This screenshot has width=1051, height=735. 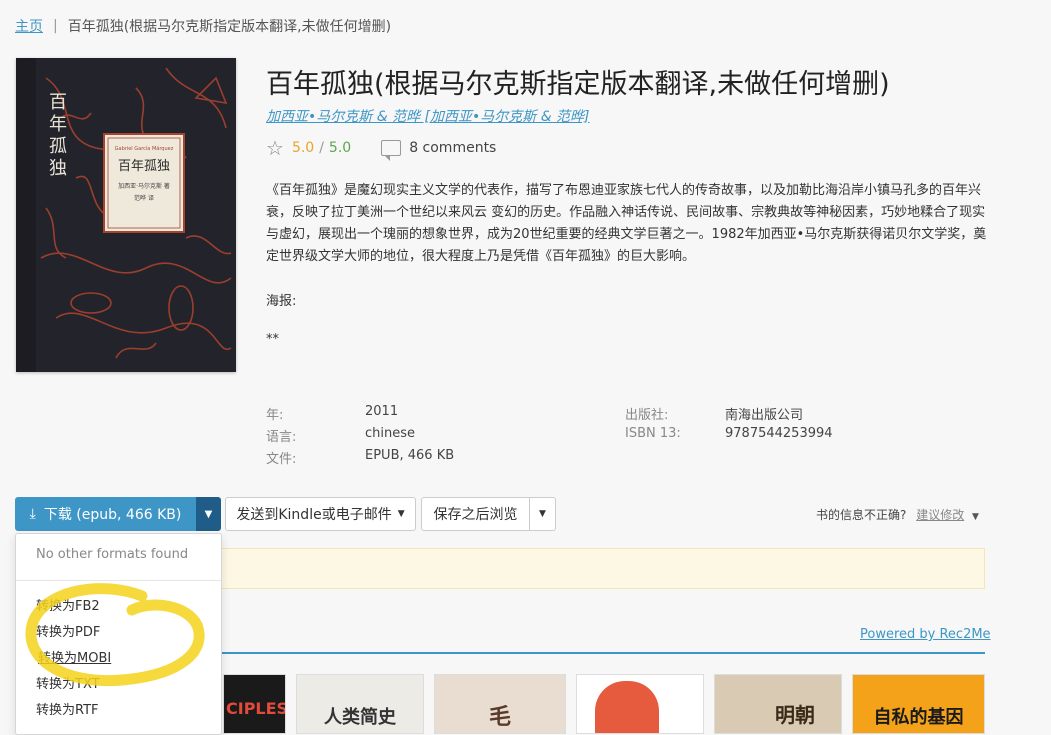 I want to click on breadcrumb: 主页 | 百年孤独(根据马尔克斯指定版本翻译,未做任何增删), so click(x=203, y=26).